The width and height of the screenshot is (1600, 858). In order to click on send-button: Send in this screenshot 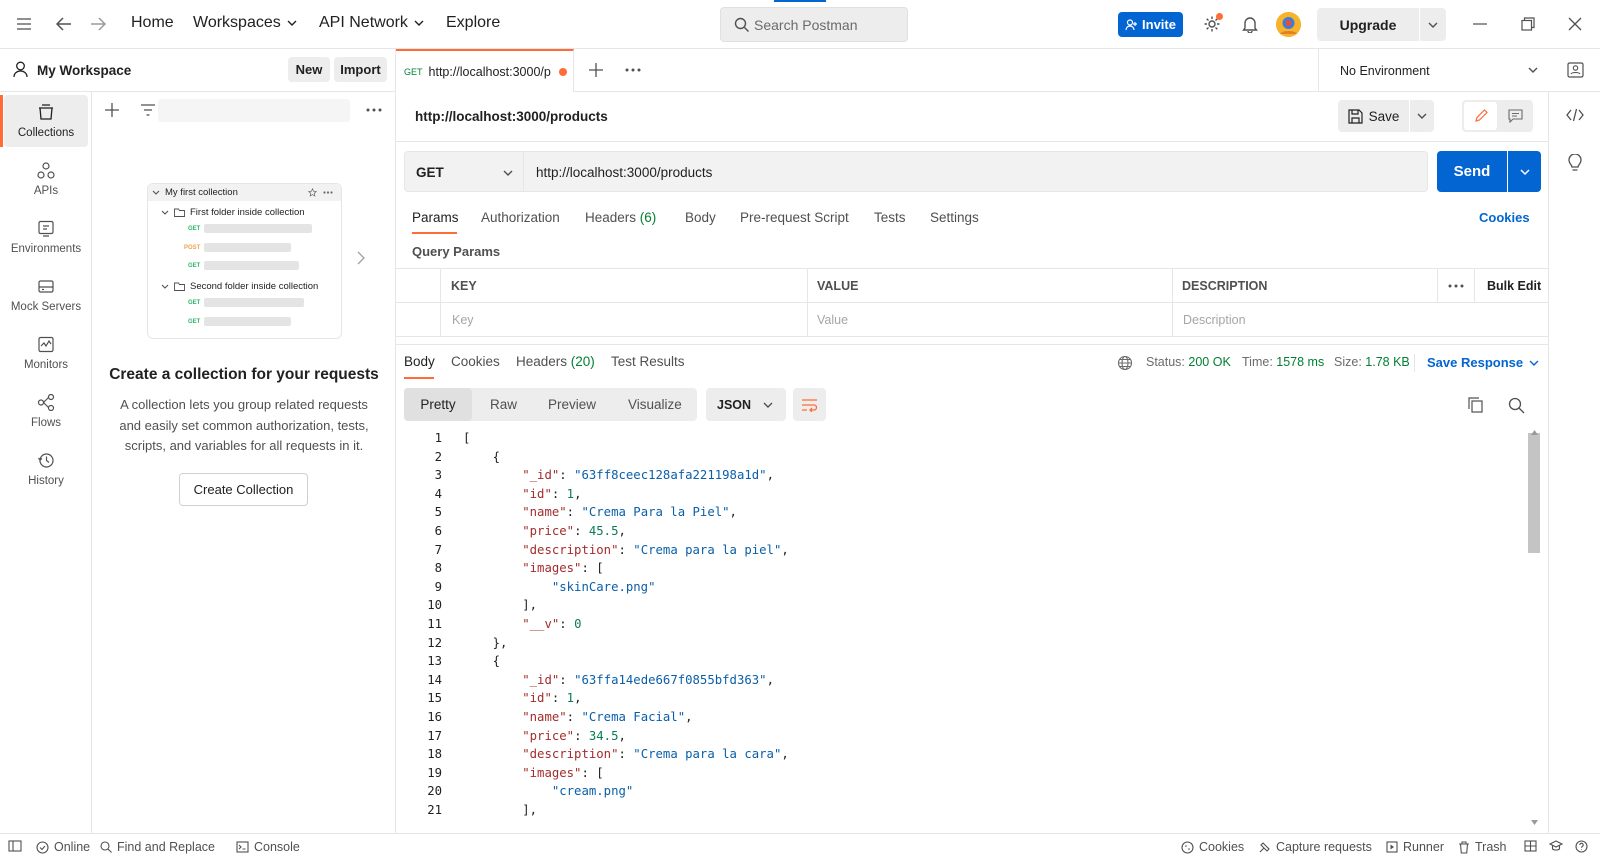, I will do `click(1472, 171)`.